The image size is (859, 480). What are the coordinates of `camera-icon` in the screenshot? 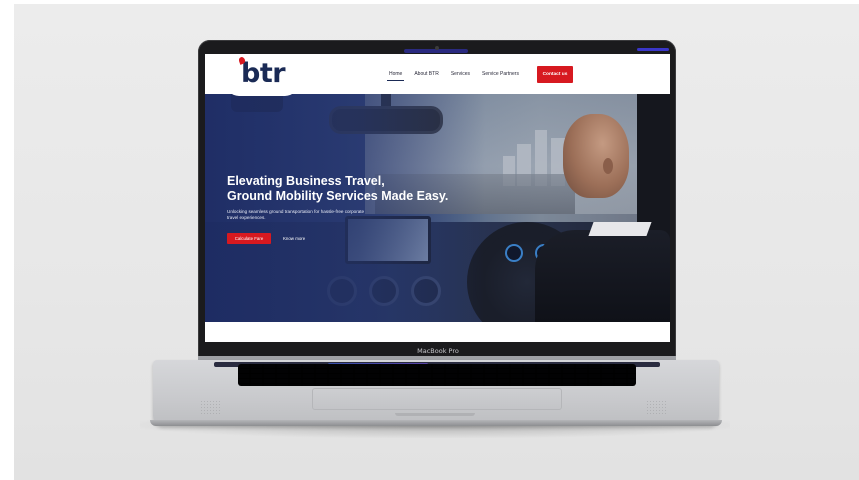 It's located at (437, 48).